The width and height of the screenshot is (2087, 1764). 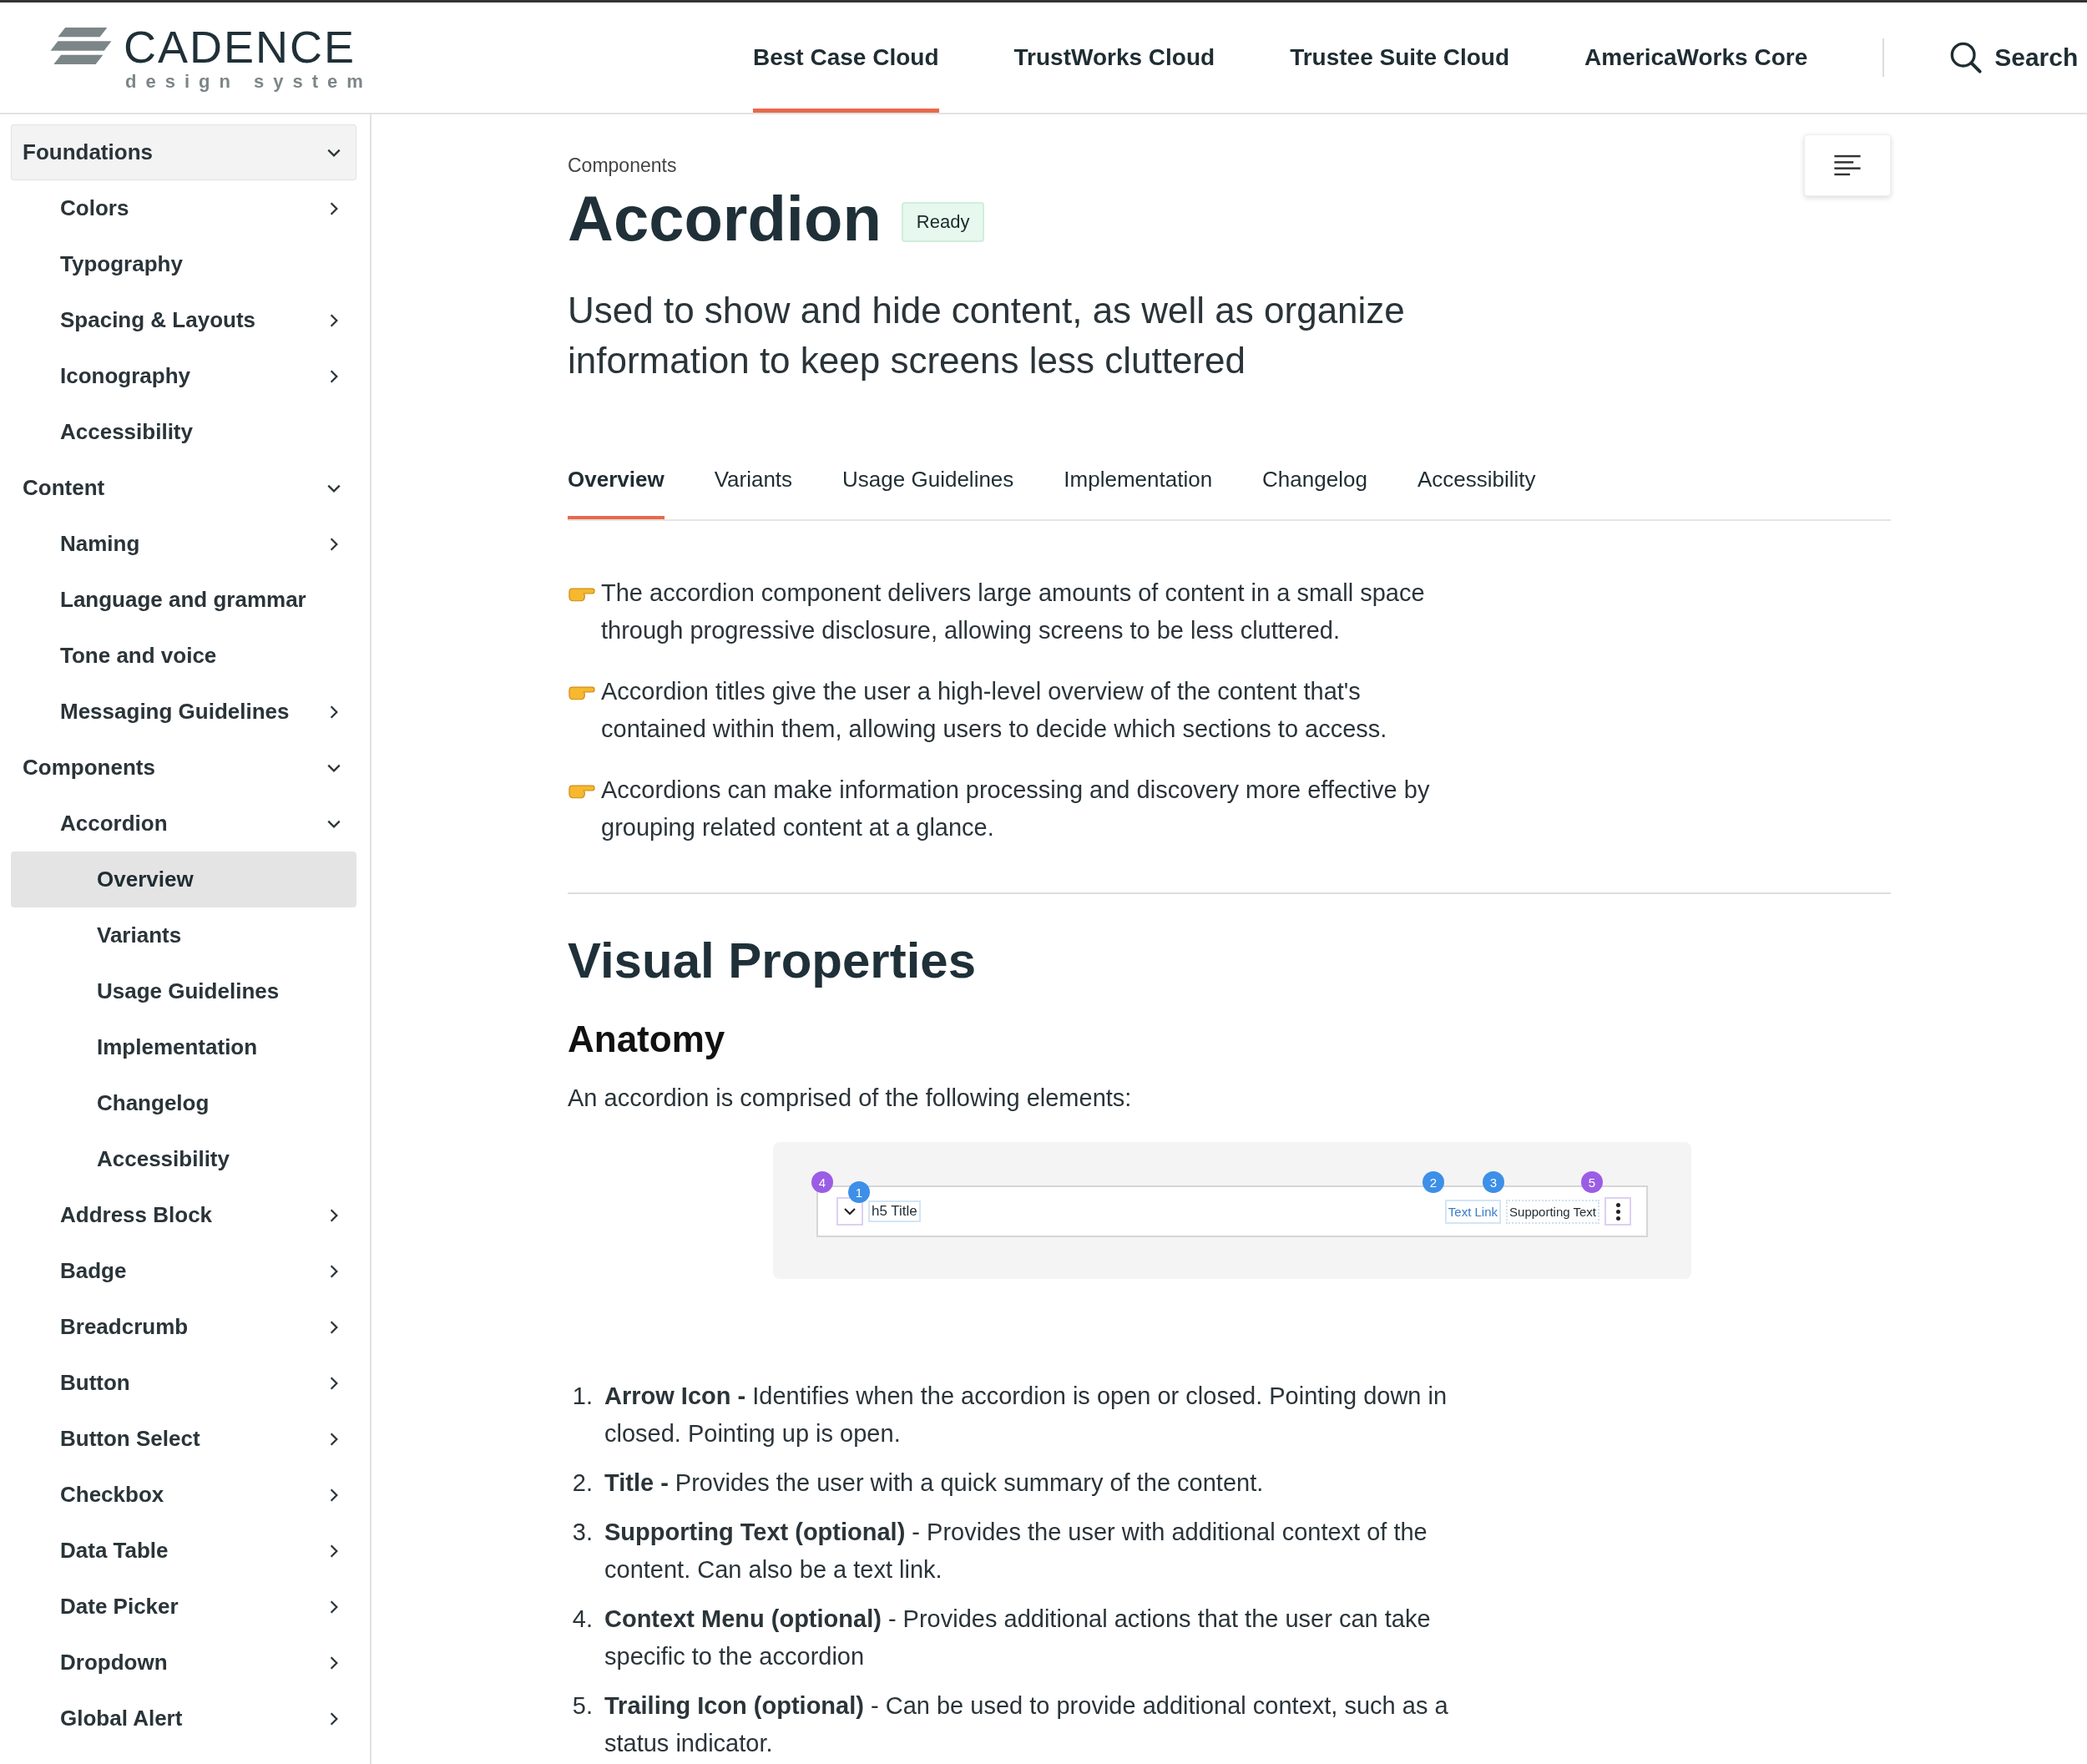 What do you see at coordinates (183, 376) in the screenshot?
I see `sidebar-item: Iconography` at bounding box center [183, 376].